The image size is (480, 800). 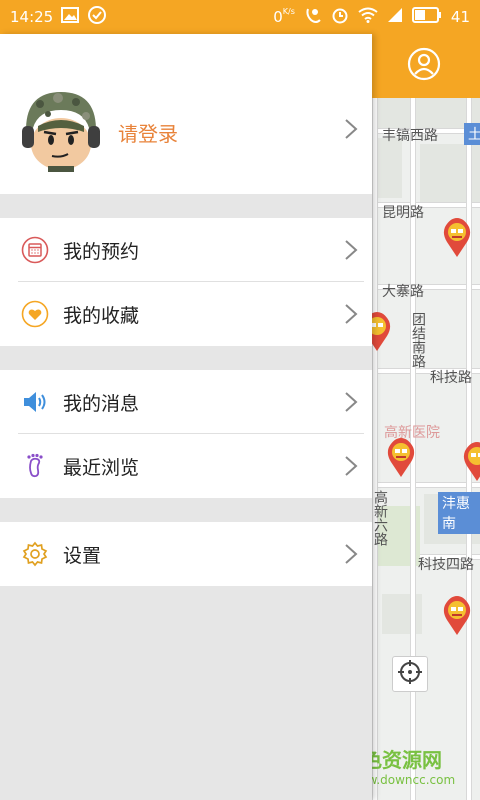 I want to click on battery-icon, so click(x=426, y=17).